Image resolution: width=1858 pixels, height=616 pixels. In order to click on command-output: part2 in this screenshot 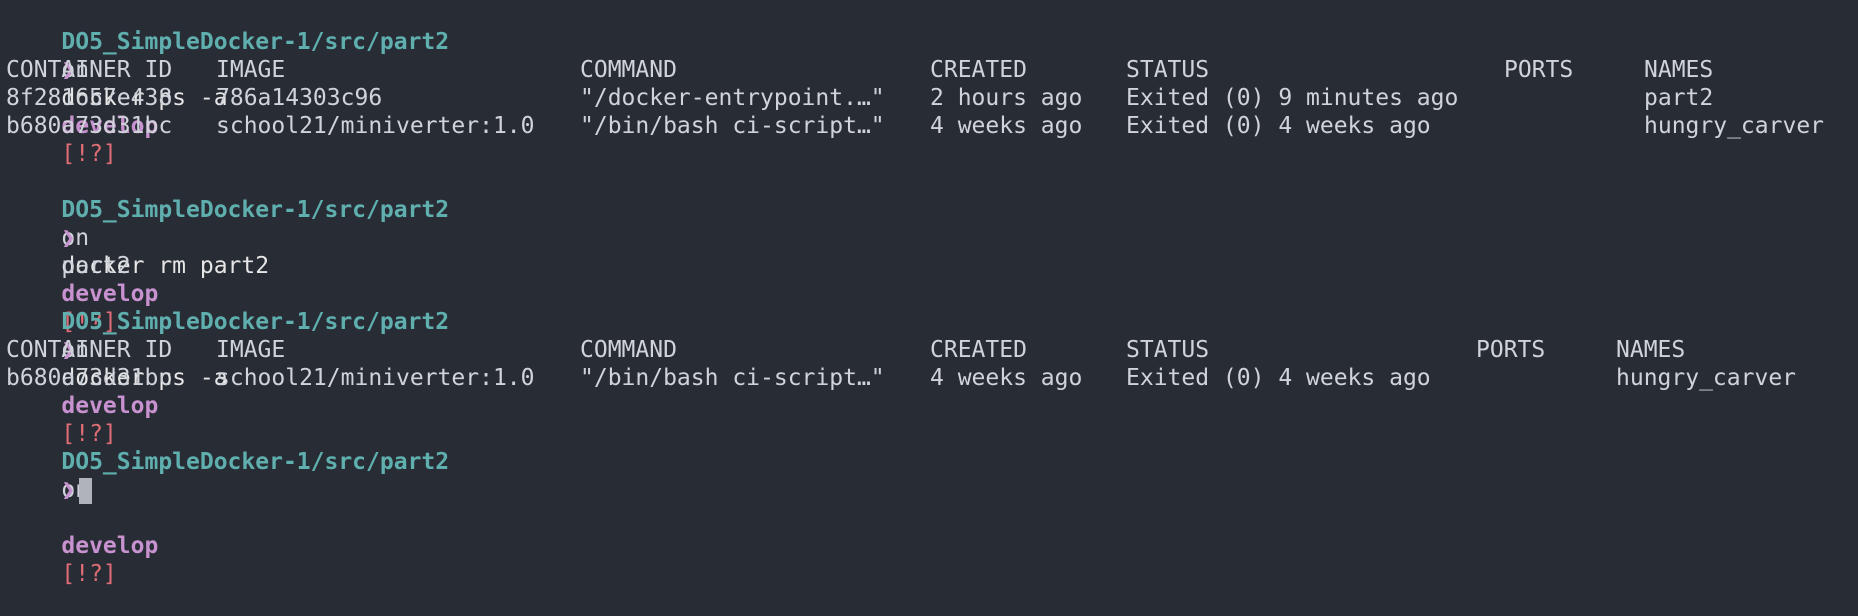, I will do `click(932, 251)`.